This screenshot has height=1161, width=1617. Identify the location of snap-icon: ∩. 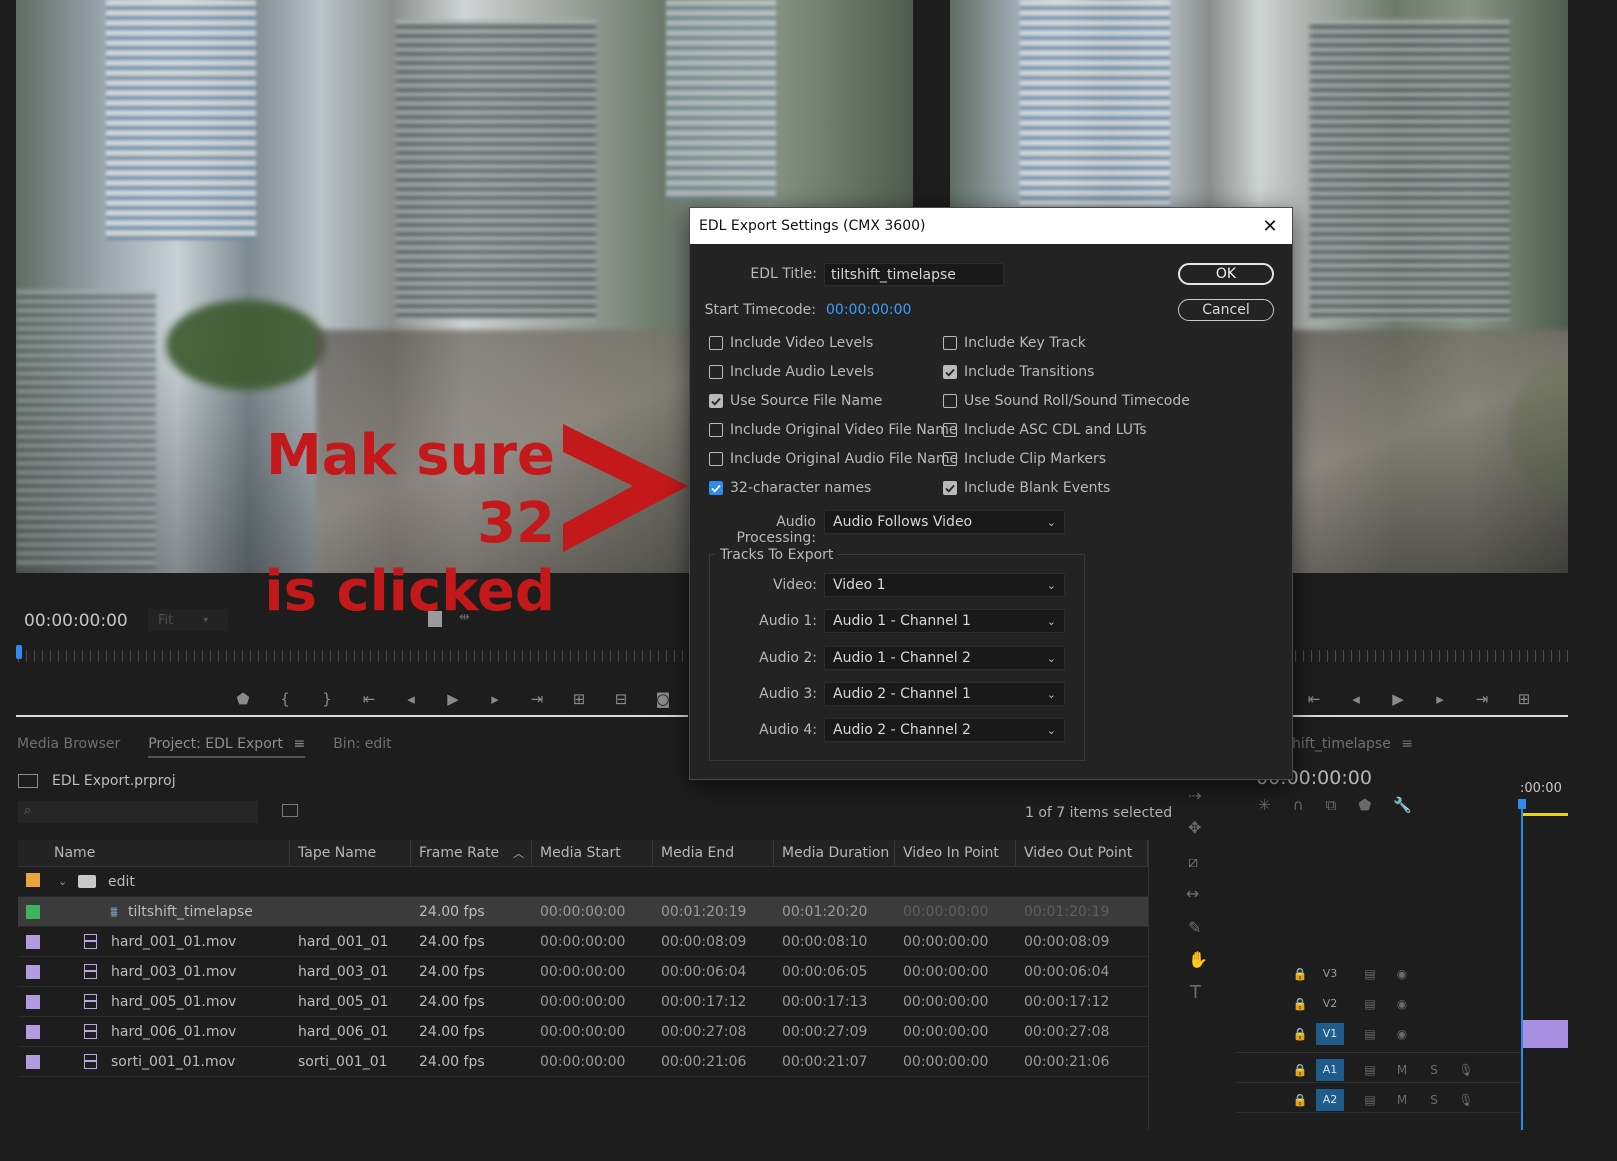
(1298, 805).